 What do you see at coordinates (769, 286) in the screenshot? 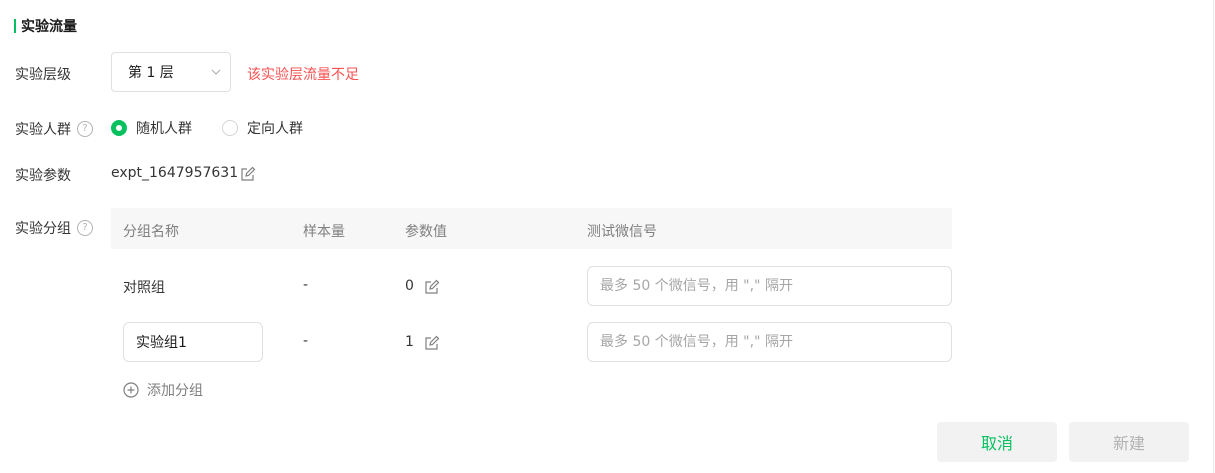
I see `wechat-input-control` at bounding box center [769, 286].